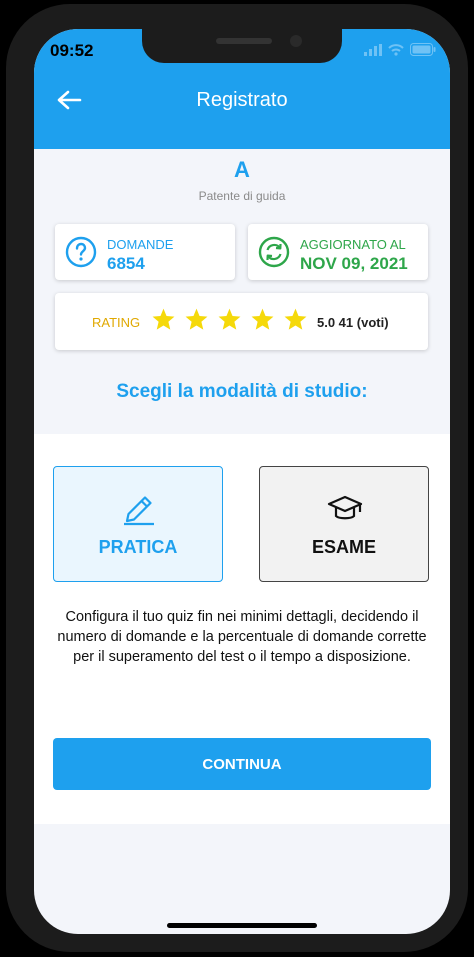  I want to click on rating-stars, so click(229, 319).